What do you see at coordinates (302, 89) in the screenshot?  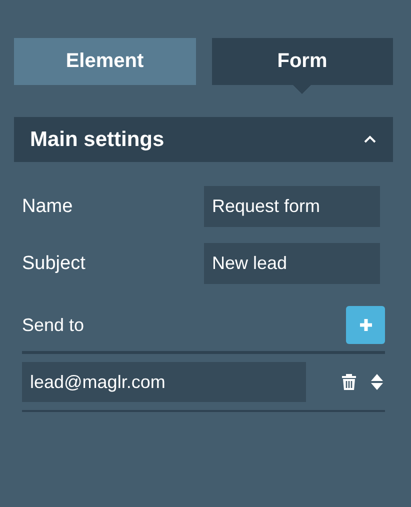 I see `tab-pointer` at bounding box center [302, 89].